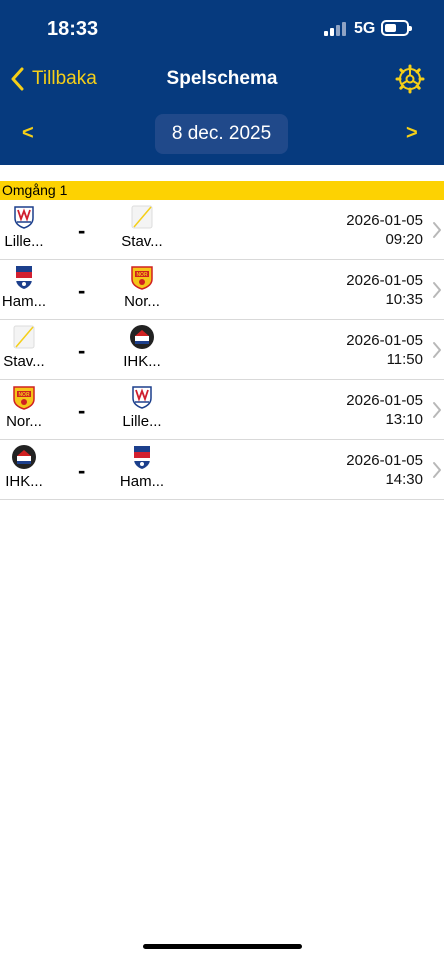 Image resolution: width=444 pixels, height=960 pixels. I want to click on battery-icon, so click(396, 28).